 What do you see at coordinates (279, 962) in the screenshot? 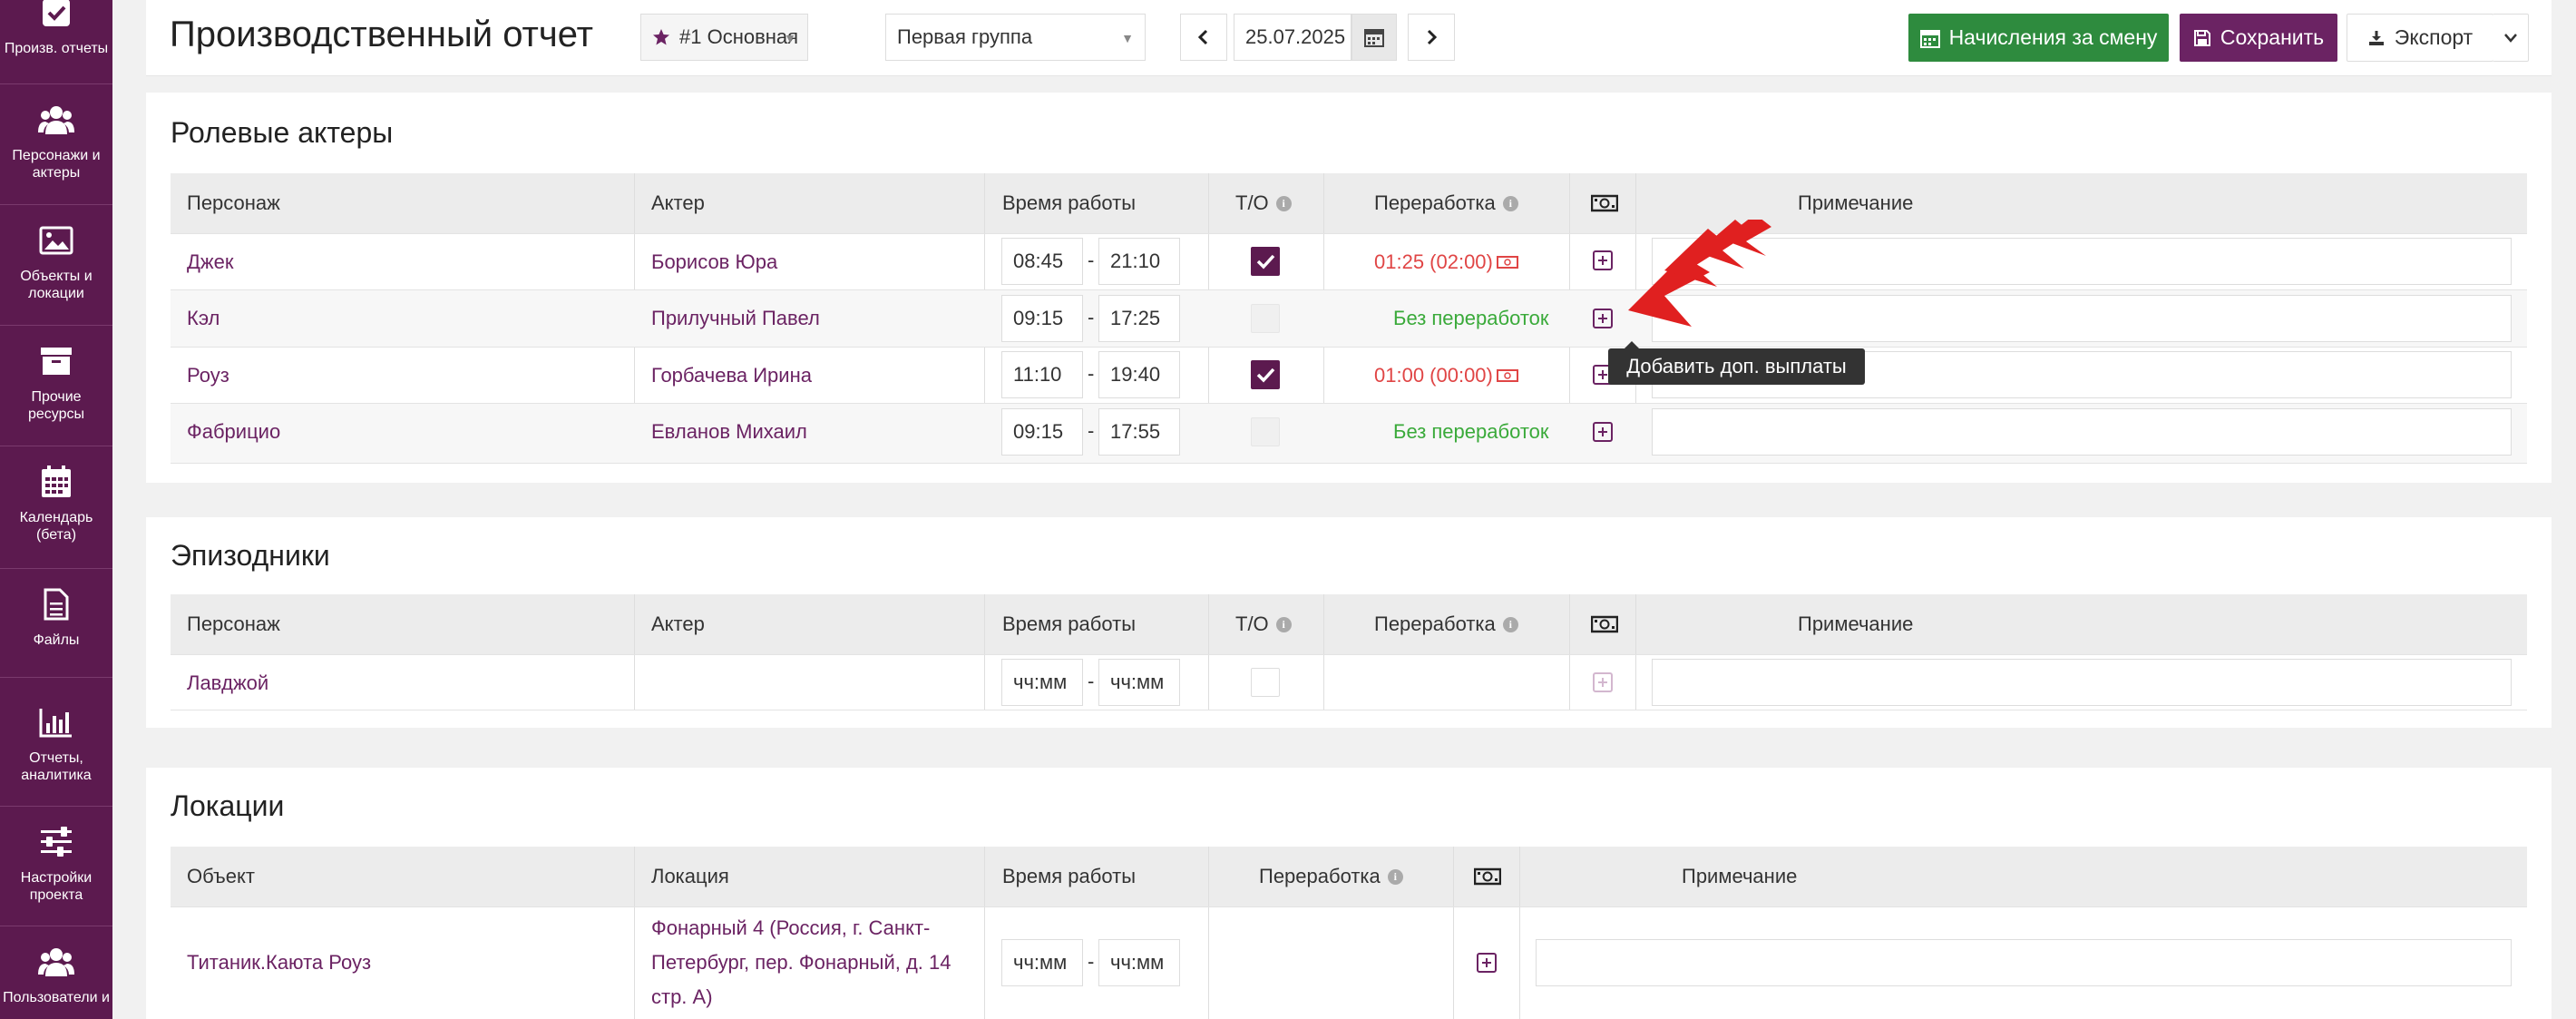
I see `object-link: Титаник.Каюта Роуз` at bounding box center [279, 962].